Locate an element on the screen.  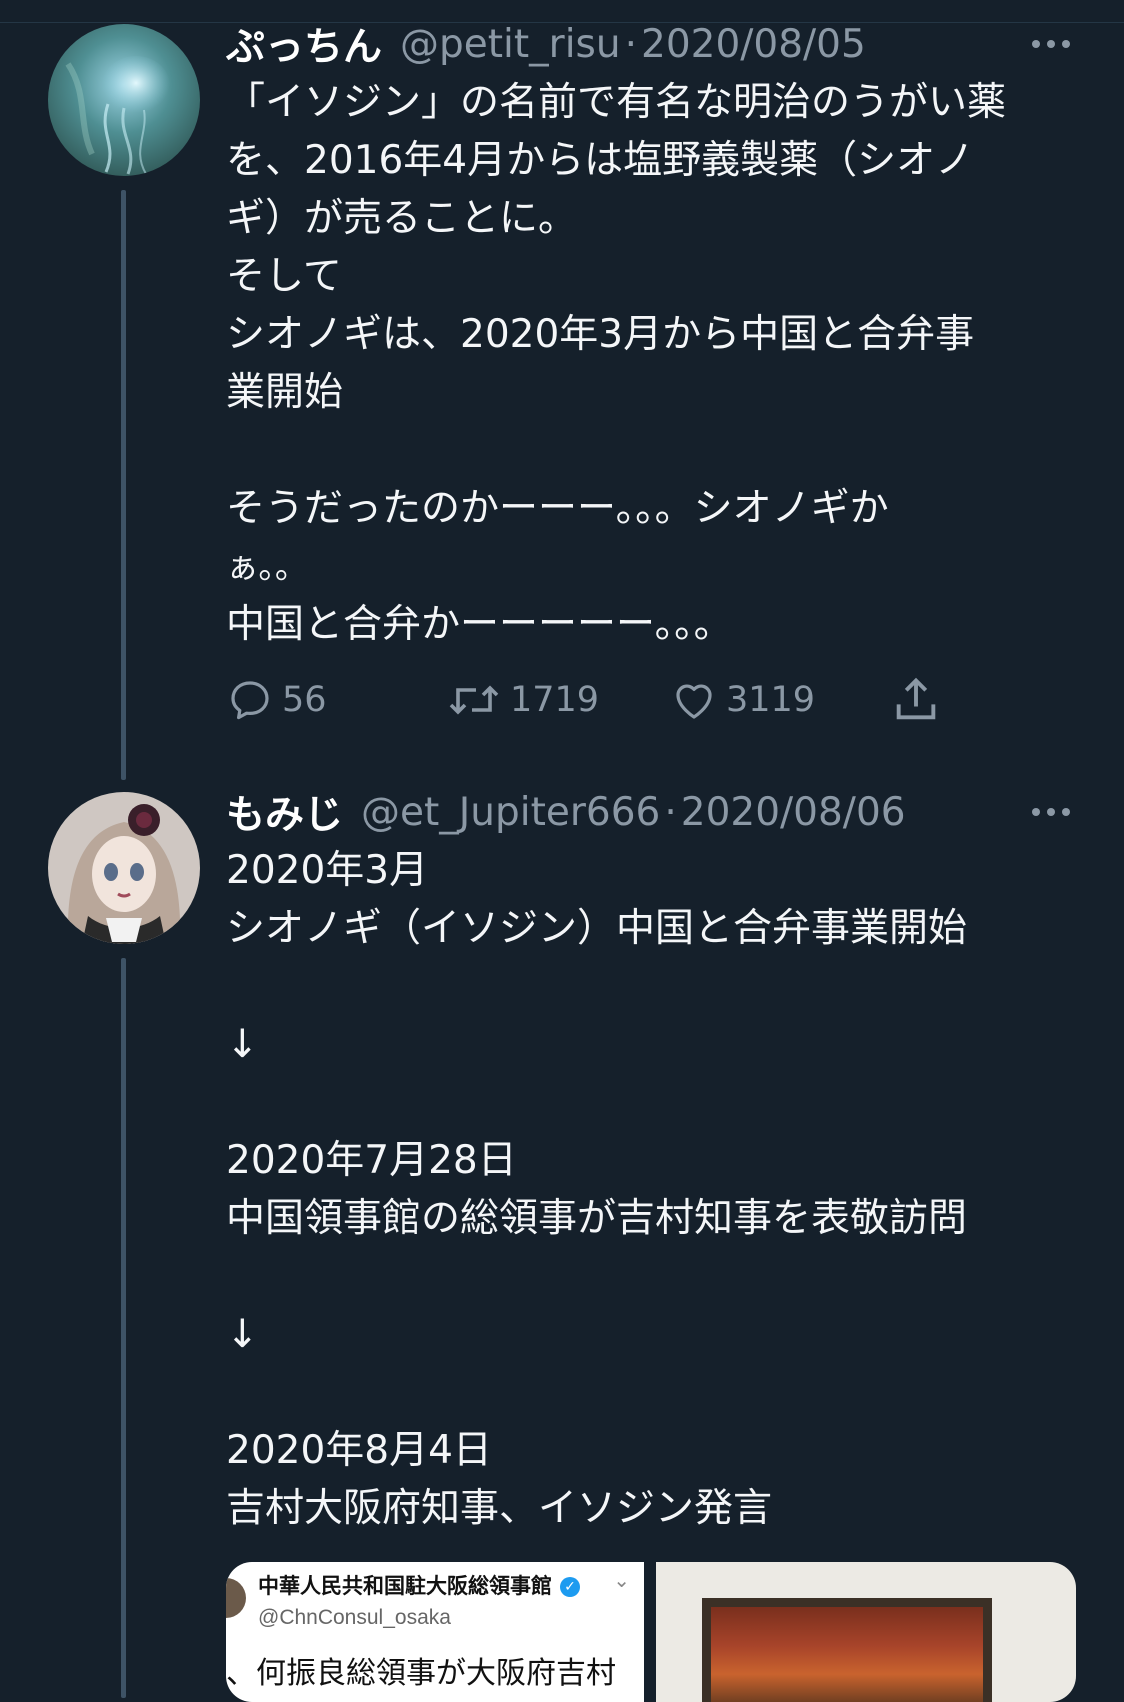
embedded-account-name: 中華人民共和国駐大阪総領事館 ✓ is located at coordinates (419, 1585).